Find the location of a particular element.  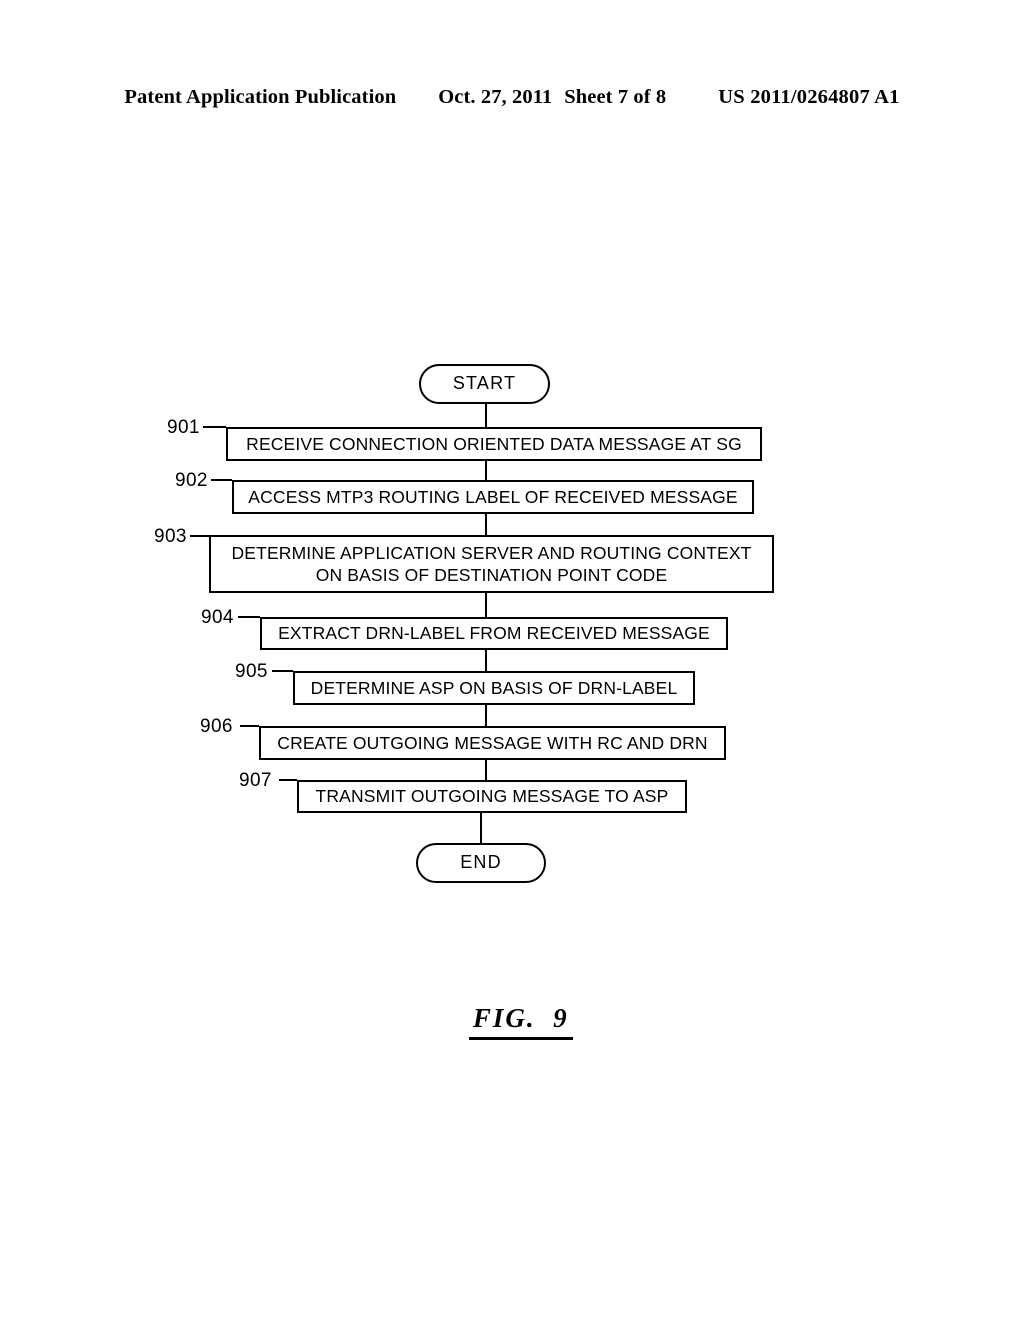

ref-numeral-904: 904 is located at coordinates (217, 617).